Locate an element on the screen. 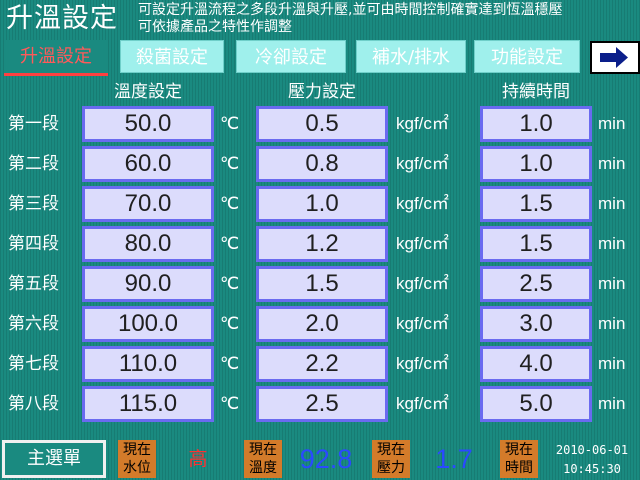  temp-input: 110.0 is located at coordinates (148, 364).